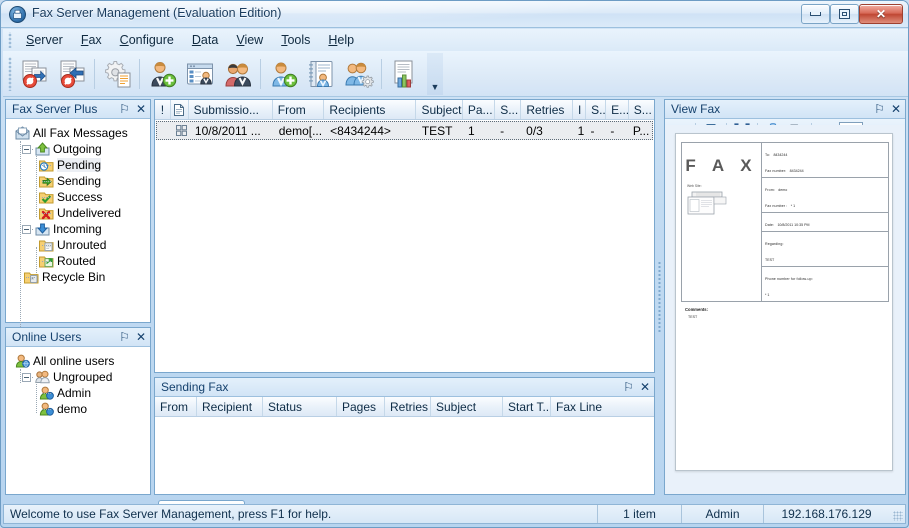  Describe the element at coordinates (205, 40) in the screenshot. I see `menu-item-data: Data` at that location.